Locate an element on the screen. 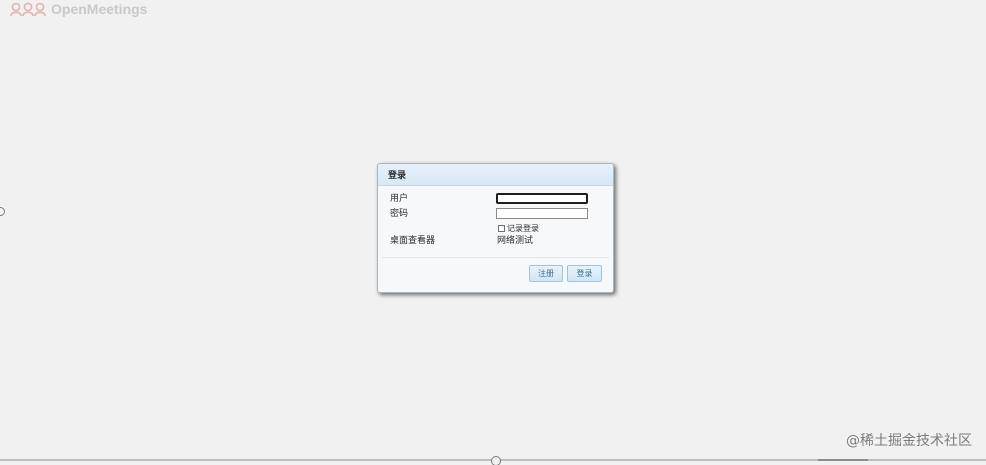  left-resize-handle is located at coordinates (2, 211).